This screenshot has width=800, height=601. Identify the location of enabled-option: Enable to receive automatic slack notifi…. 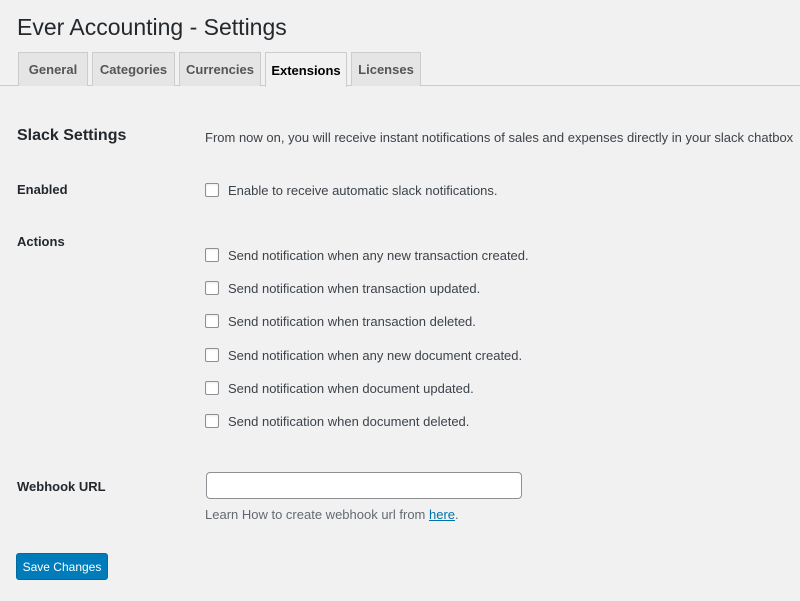
(351, 190).